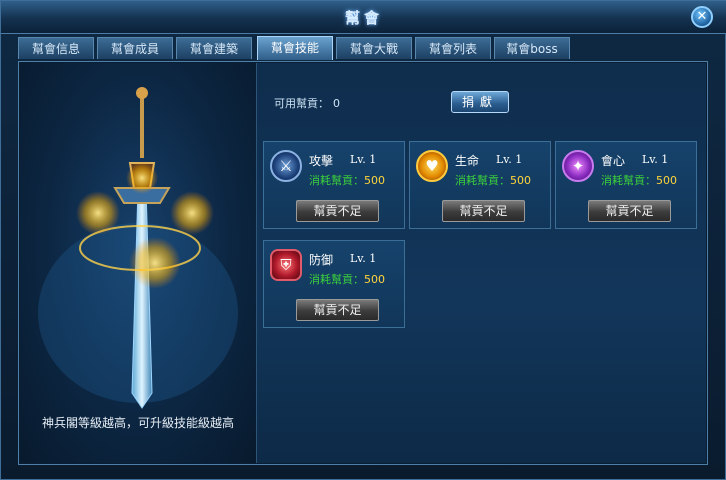 Image resolution: width=726 pixels, height=480 pixels. I want to click on skill-name: 攻擊, so click(321, 161).